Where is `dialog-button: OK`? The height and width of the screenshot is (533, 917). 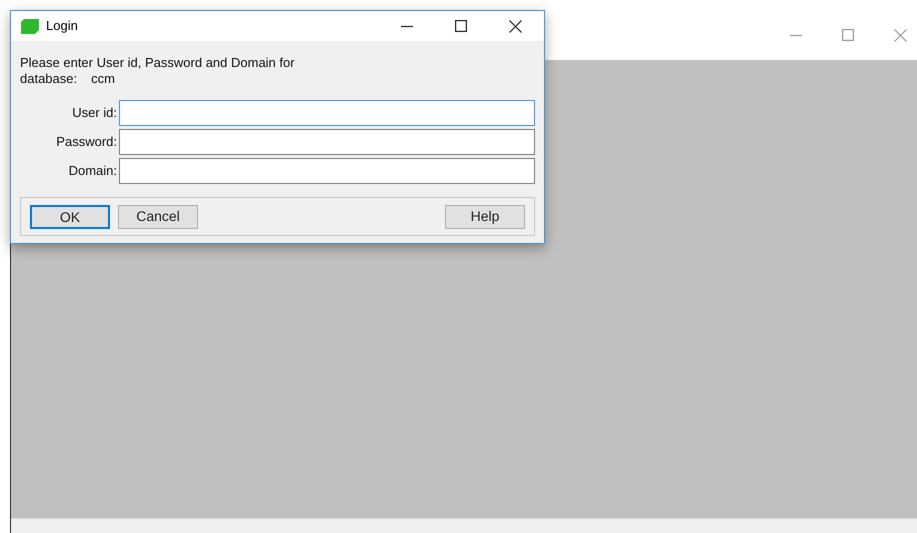
dialog-button: OK is located at coordinates (70, 216).